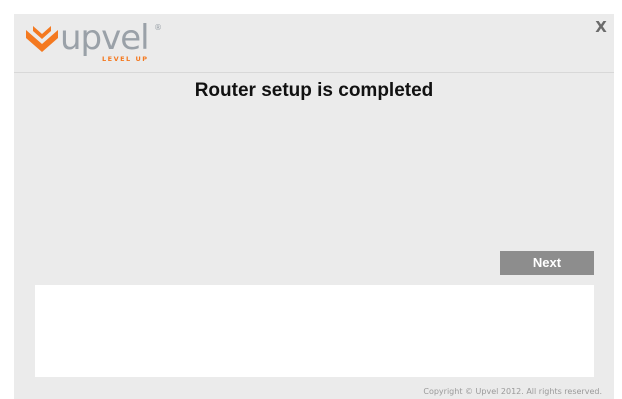 The width and height of the screenshot is (622, 399). What do you see at coordinates (314, 90) in the screenshot?
I see `page-title: Router setup is completed` at bounding box center [314, 90].